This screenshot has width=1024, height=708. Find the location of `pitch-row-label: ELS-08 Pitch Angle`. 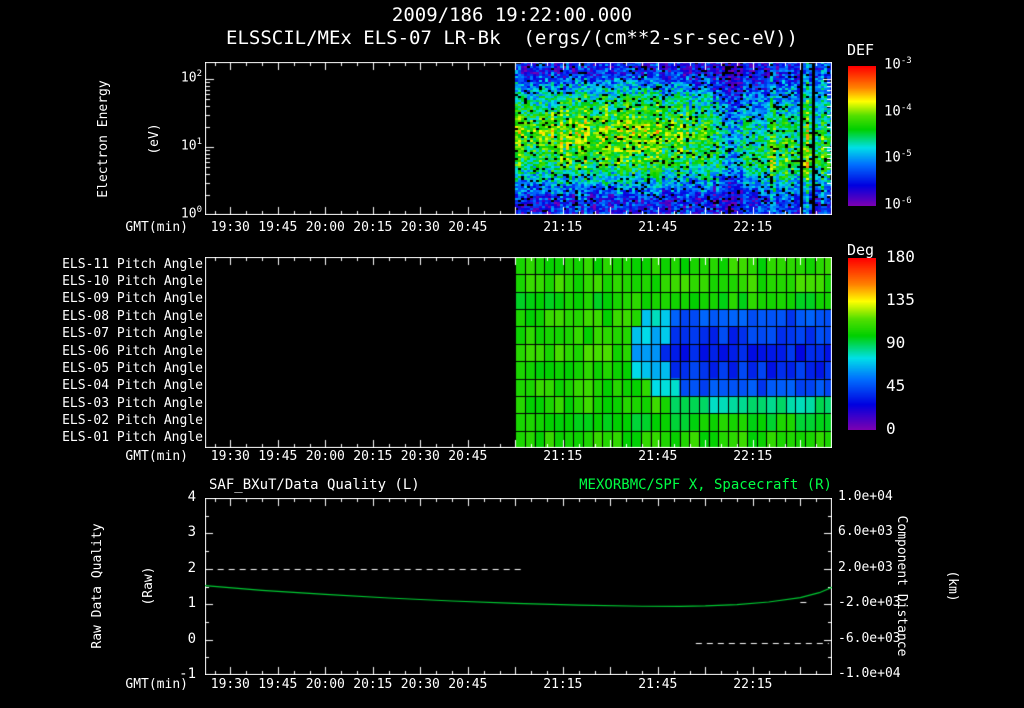

pitch-row-label: ELS-08 Pitch Angle is located at coordinates (132, 316).